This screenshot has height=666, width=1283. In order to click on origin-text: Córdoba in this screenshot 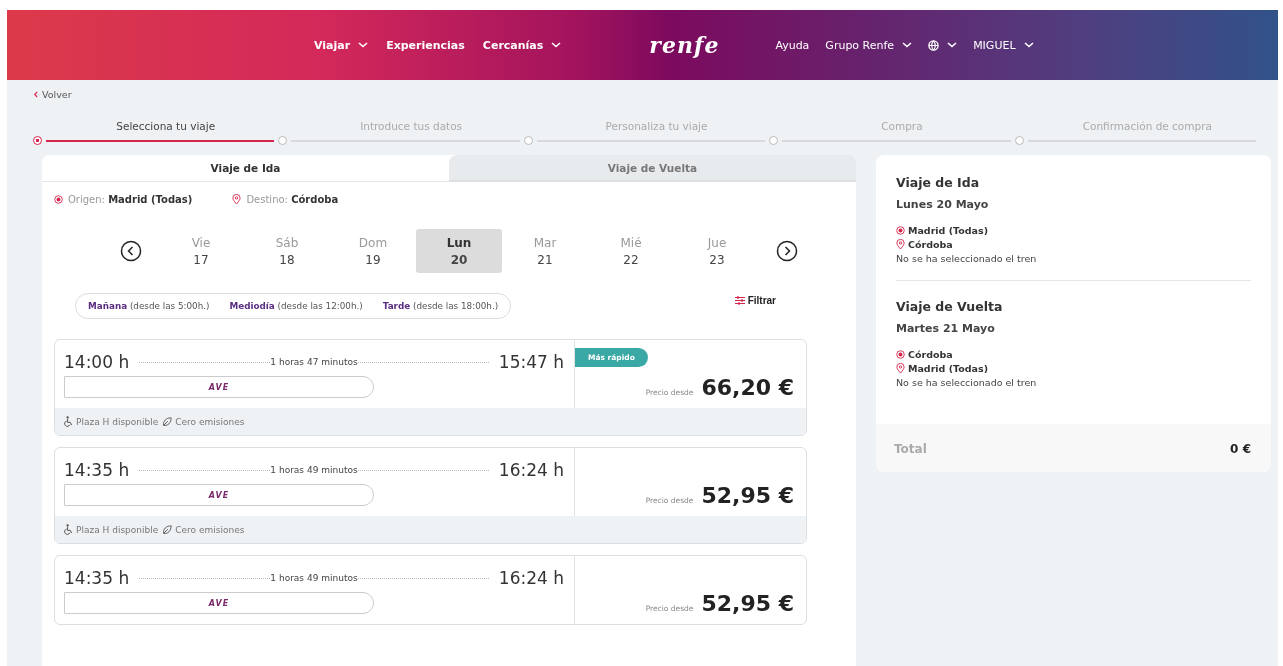, I will do `click(930, 354)`.